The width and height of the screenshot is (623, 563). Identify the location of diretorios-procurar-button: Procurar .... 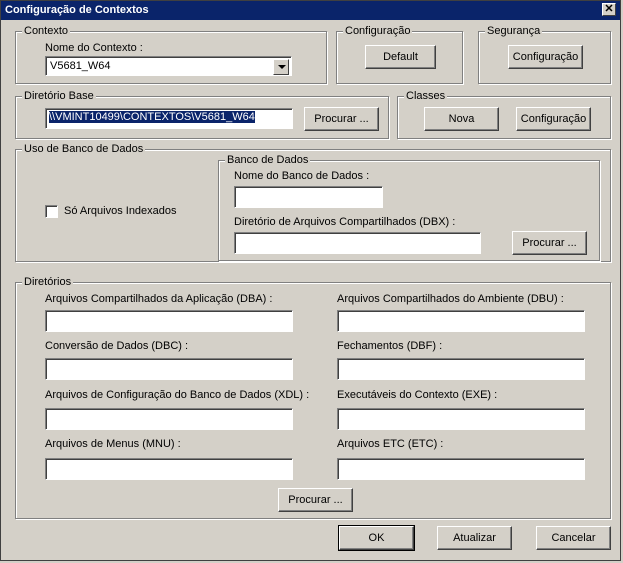
(315, 500).